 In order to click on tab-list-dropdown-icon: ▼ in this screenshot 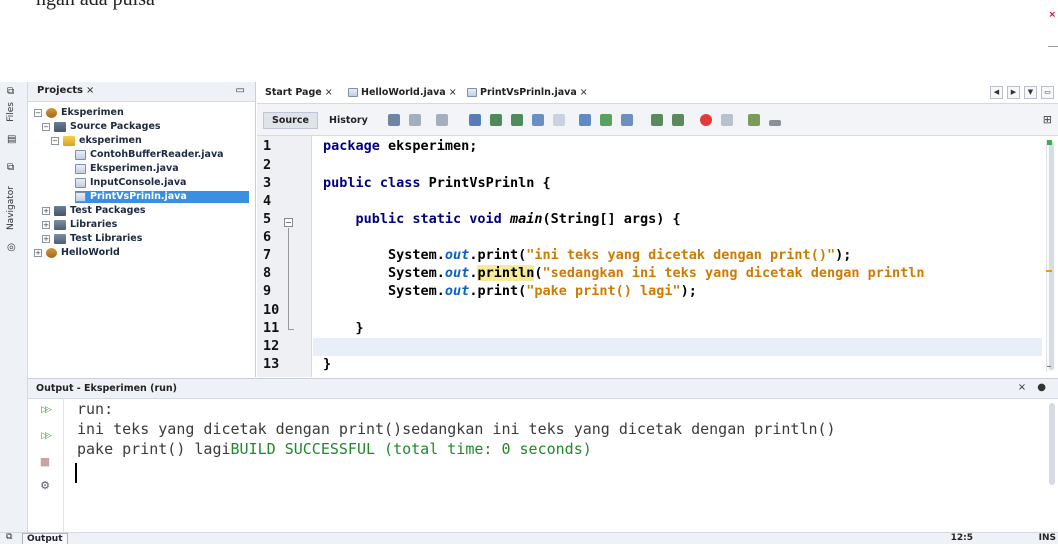, I will do `click(1030, 92)`.